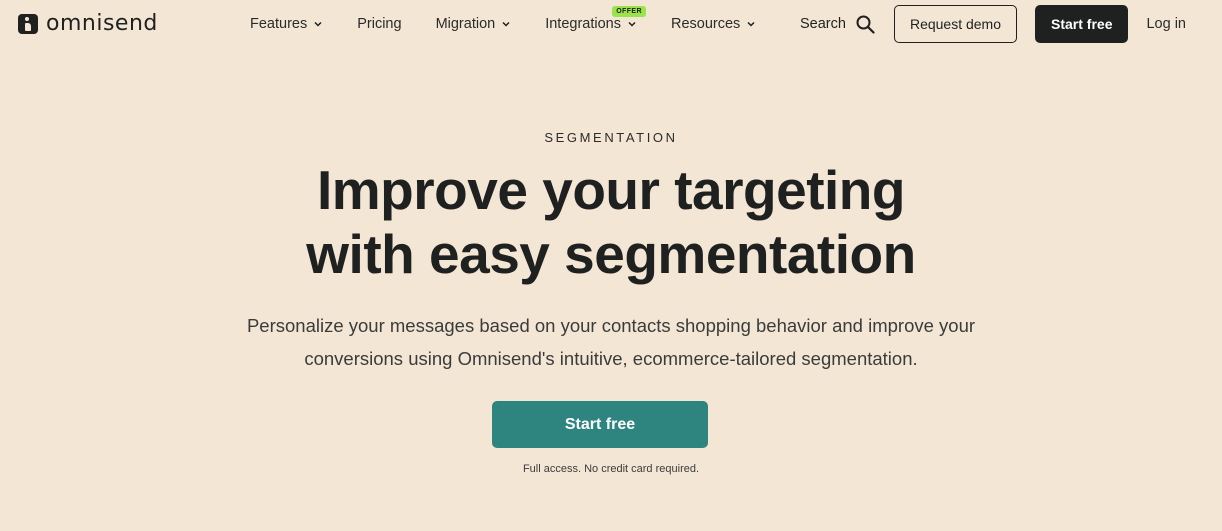 Image resolution: width=1222 pixels, height=531 pixels. What do you see at coordinates (611, 469) in the screenshot?
I see `cta-note: Full access. No credit card required.` at bounding box center [611, 469].